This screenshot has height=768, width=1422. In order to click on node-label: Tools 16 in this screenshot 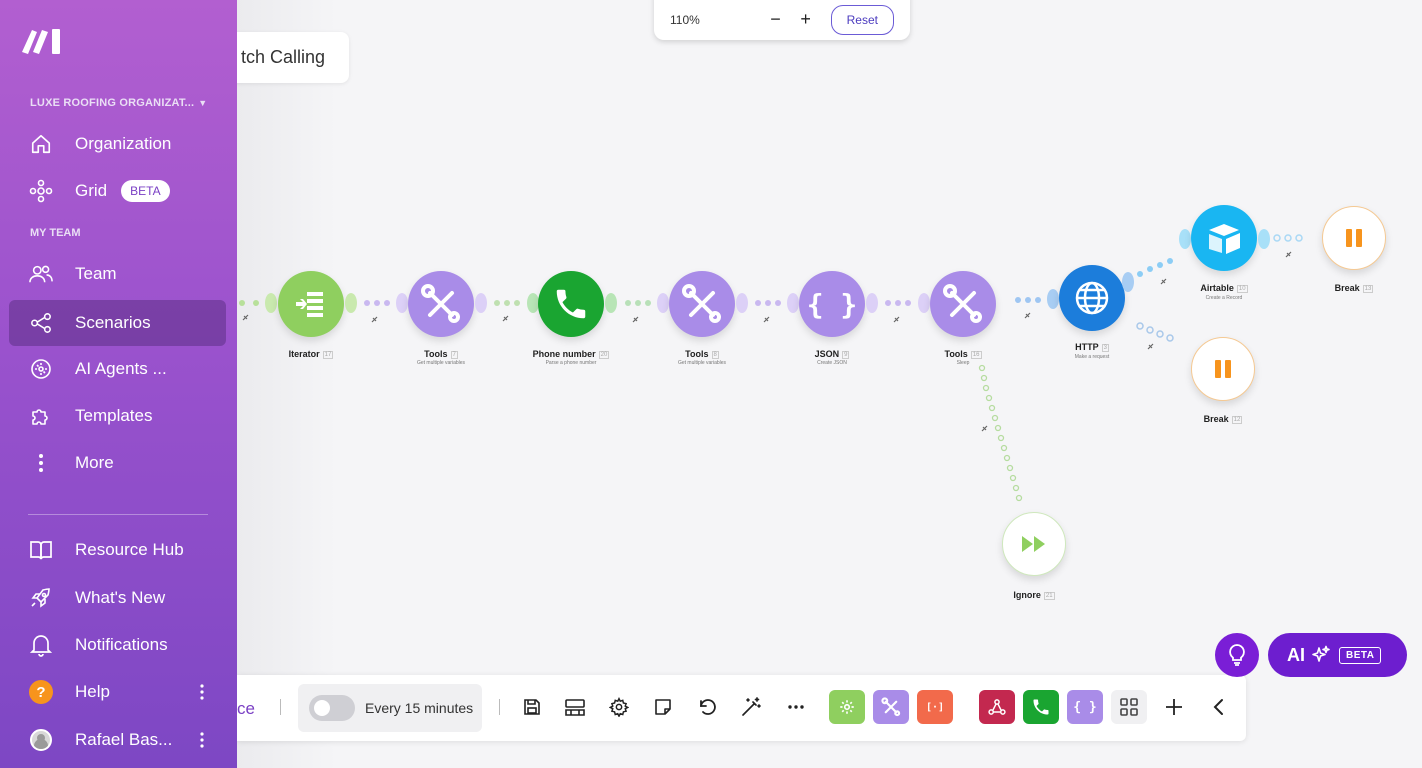, I will do `click(963, 354)`.